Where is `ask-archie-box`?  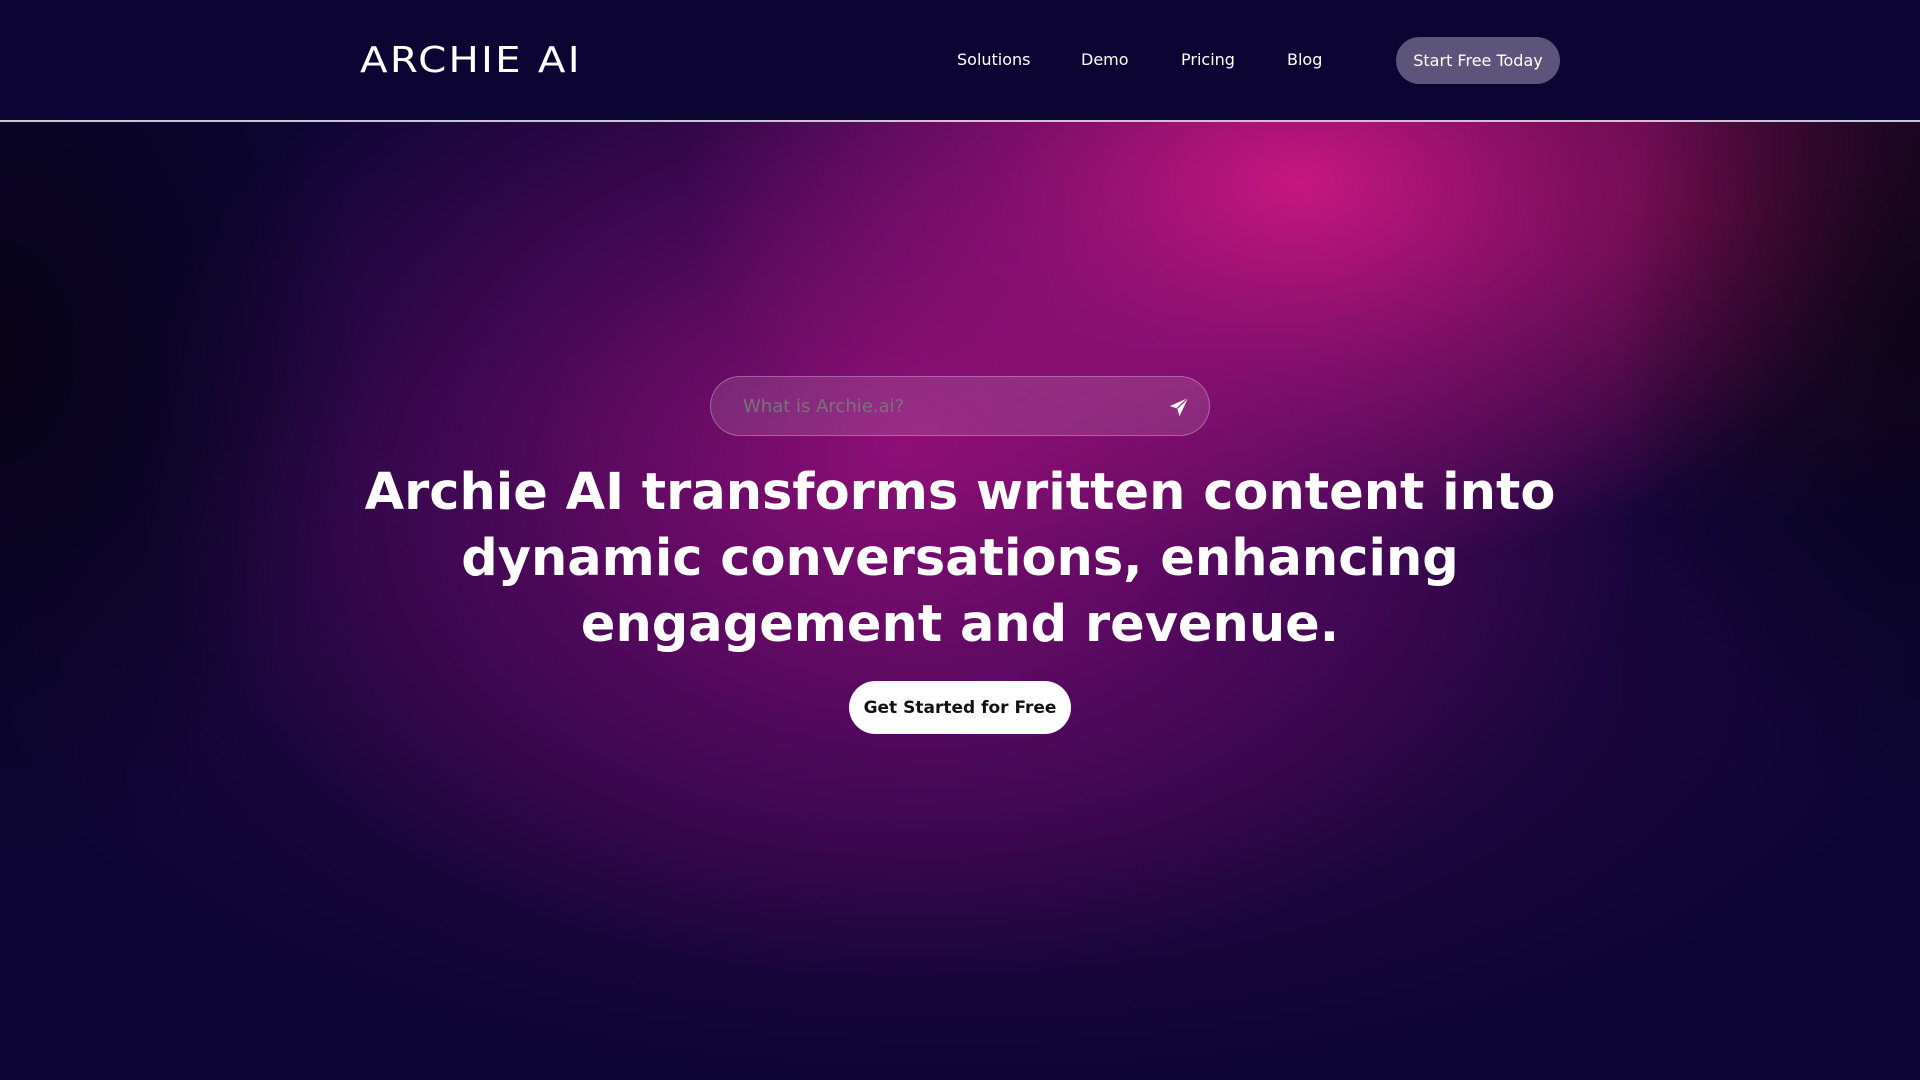
ask-archie-box is located at coordinates (960, 406).